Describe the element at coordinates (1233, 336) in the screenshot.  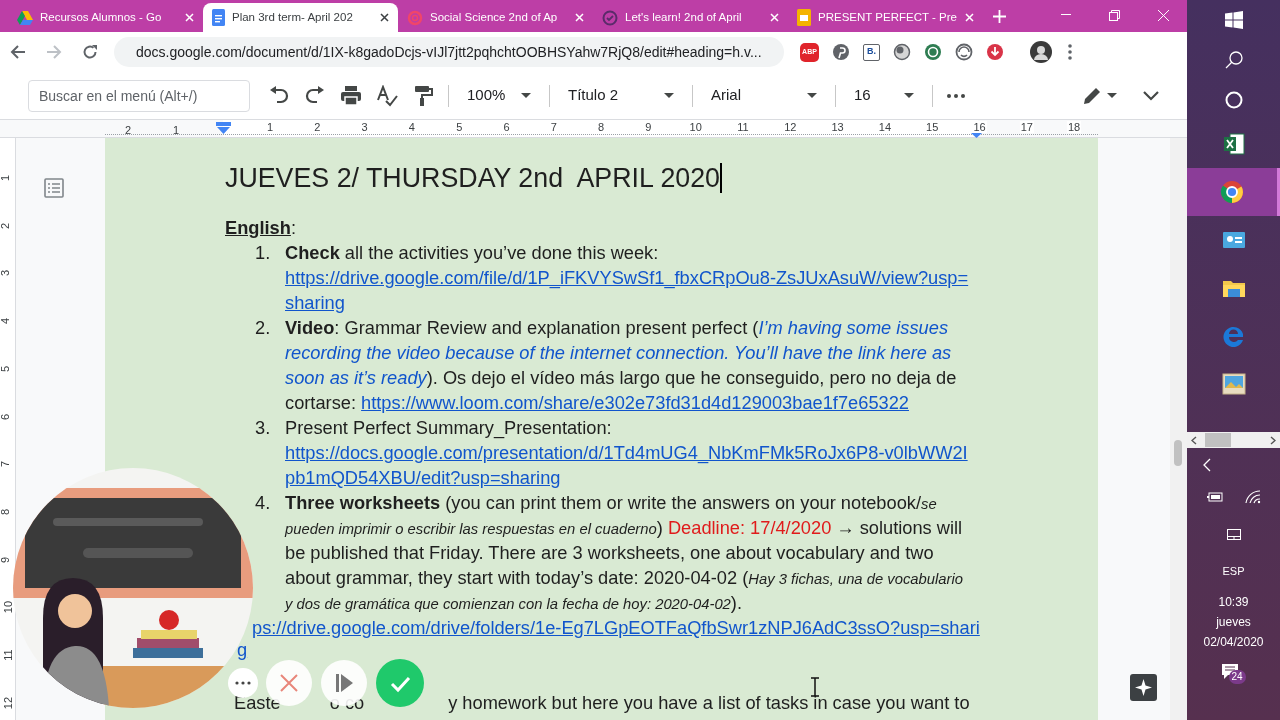
I see `e-logo-icon` at that location.